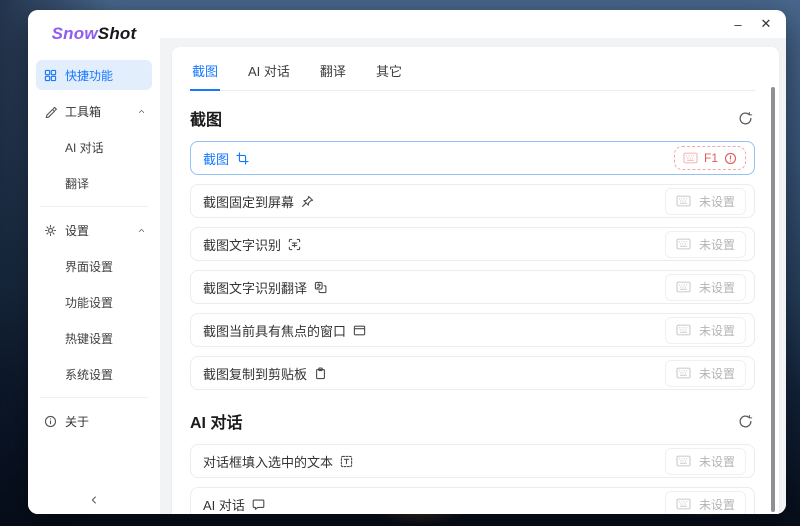 Image resolution: width=800 pixels, height=526 pixels. Describe the element at coordinates (50, 75) in the screenshot. I see `grid-icon` at that location.